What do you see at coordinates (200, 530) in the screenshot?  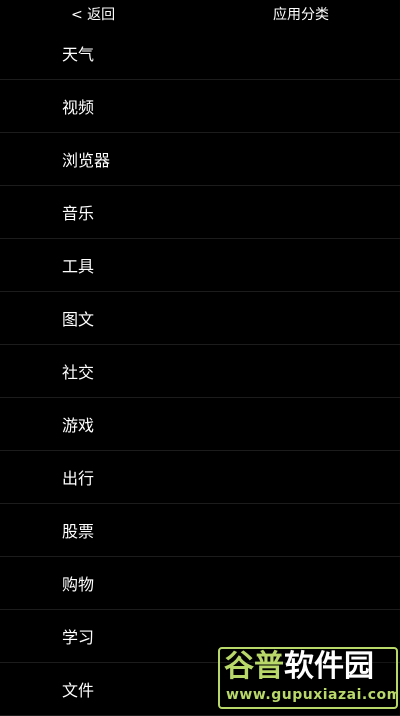 I see `category-item-stocks: 股票` at bounding box center [200, 530].